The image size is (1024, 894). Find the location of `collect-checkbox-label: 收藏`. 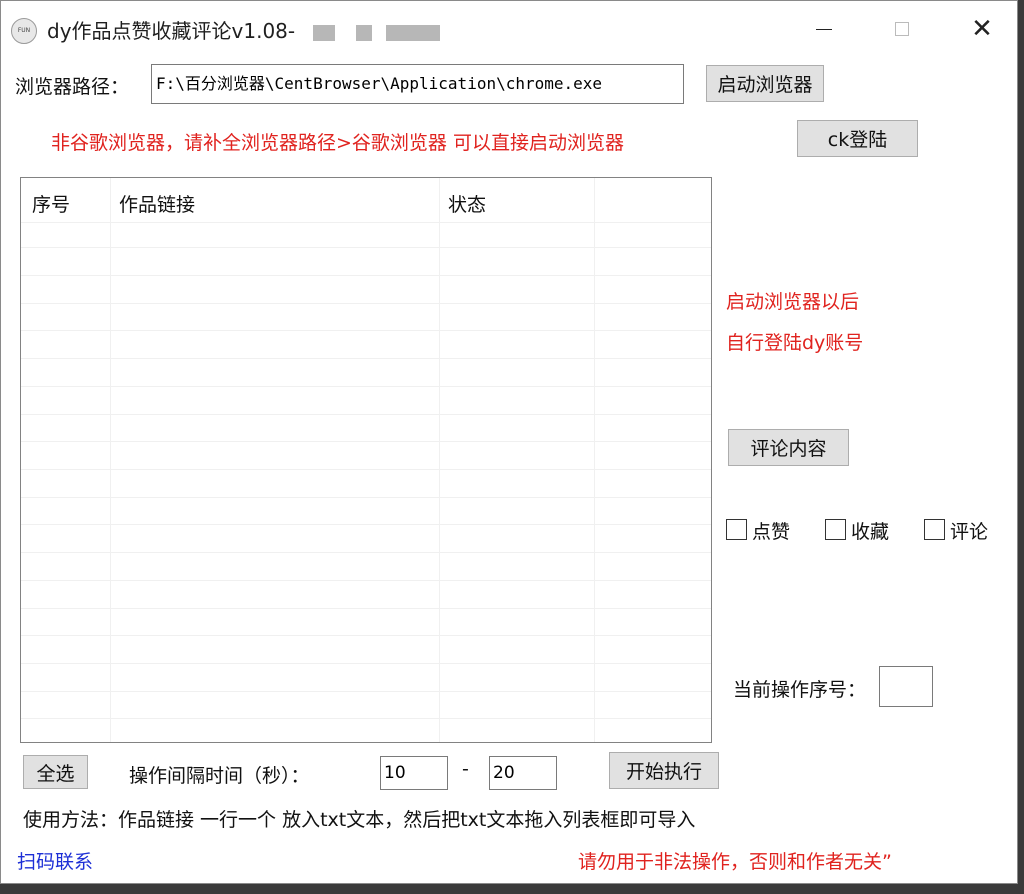

collect-checkbox-label: 收藏 is located at coordinates (870, 530).